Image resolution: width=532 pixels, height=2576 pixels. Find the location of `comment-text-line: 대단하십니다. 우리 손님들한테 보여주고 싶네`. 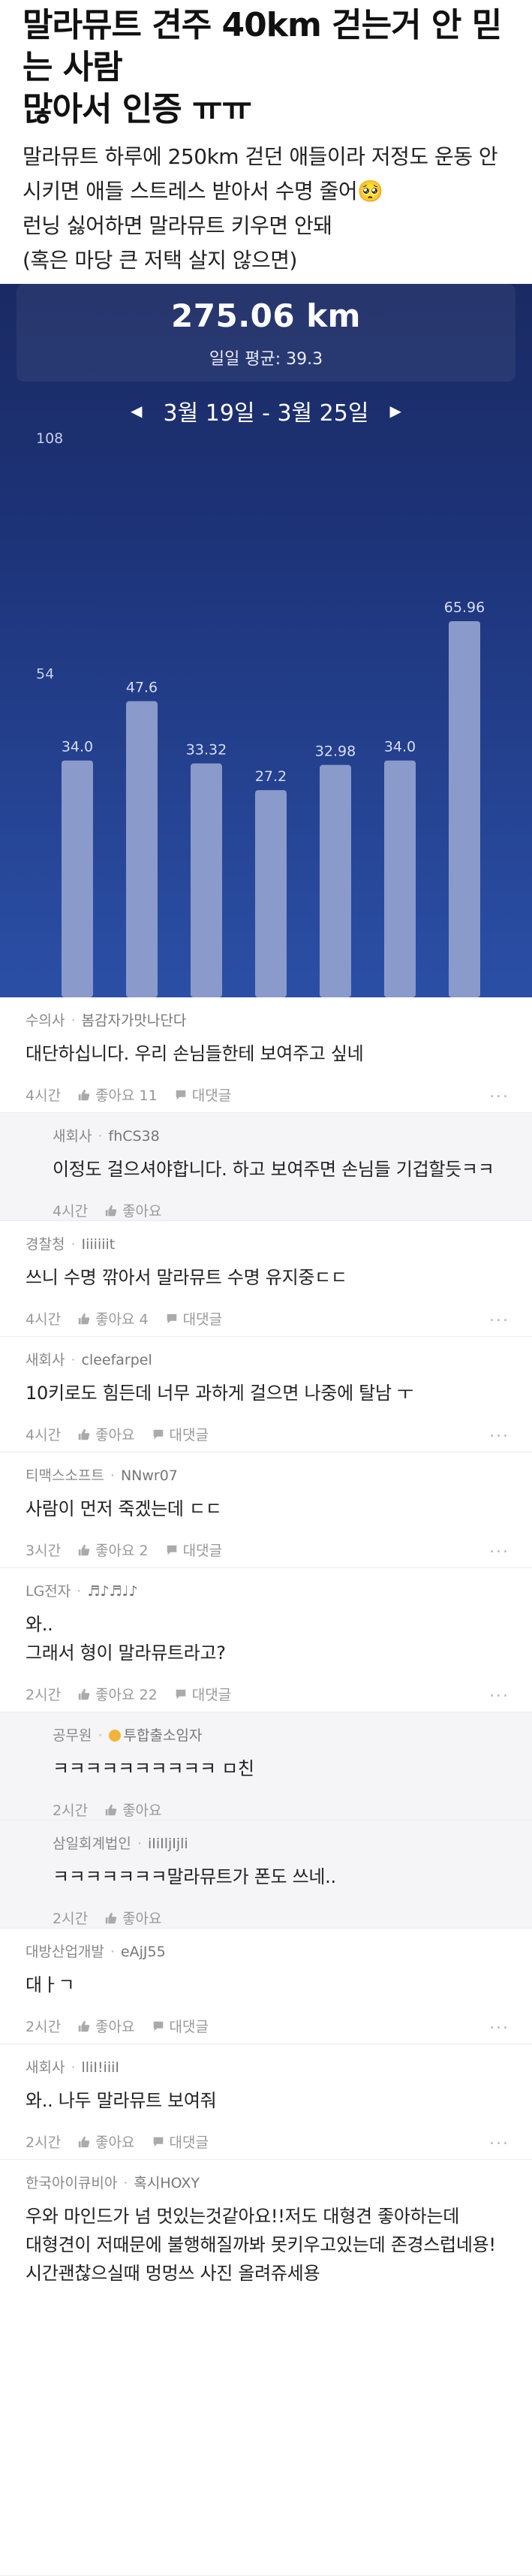

comment-text-line: 대단하십니다. 우리 손님들한테 보여주고 싶네 is located at coordinates (195, 1053).